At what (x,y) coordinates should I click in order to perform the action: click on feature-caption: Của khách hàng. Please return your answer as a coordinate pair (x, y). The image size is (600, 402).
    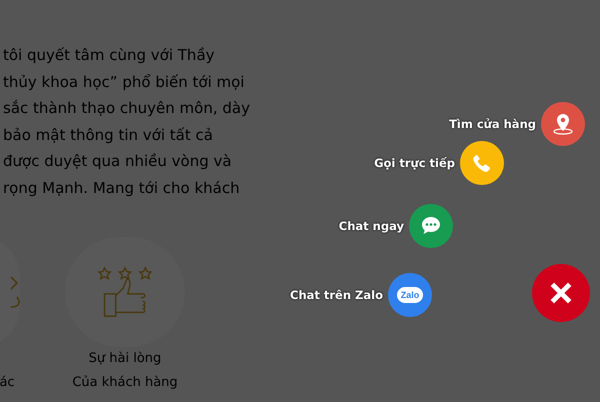
    Looking at the image, I should click on (125, 383).